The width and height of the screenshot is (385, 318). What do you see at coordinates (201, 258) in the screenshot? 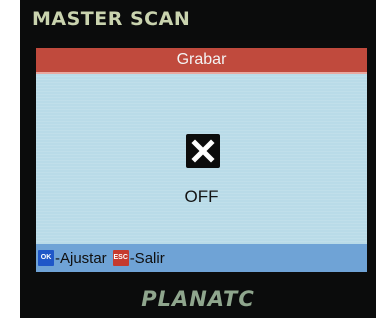
I see `softkey-bar: OK -Ajustar ESC -Salir` at bounding box center [201, 258].